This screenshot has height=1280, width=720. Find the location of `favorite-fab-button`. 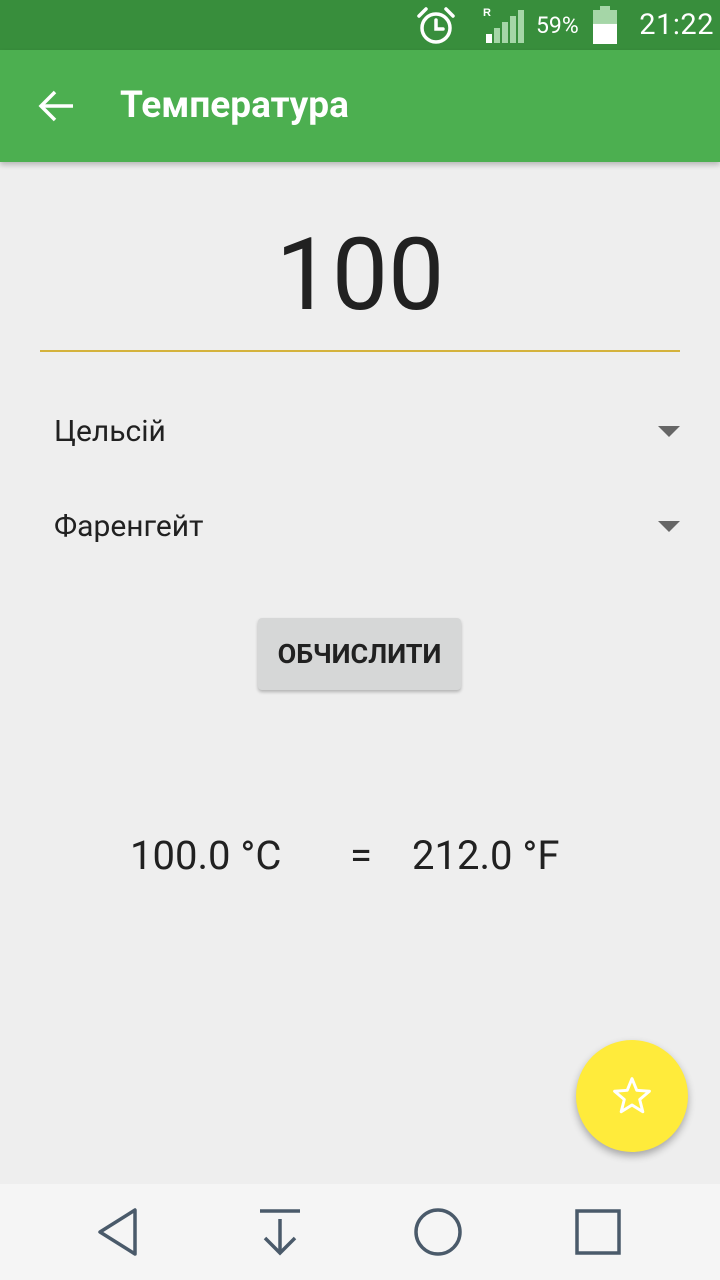

favorite-fab-button is located at coordinates (632, 1096).